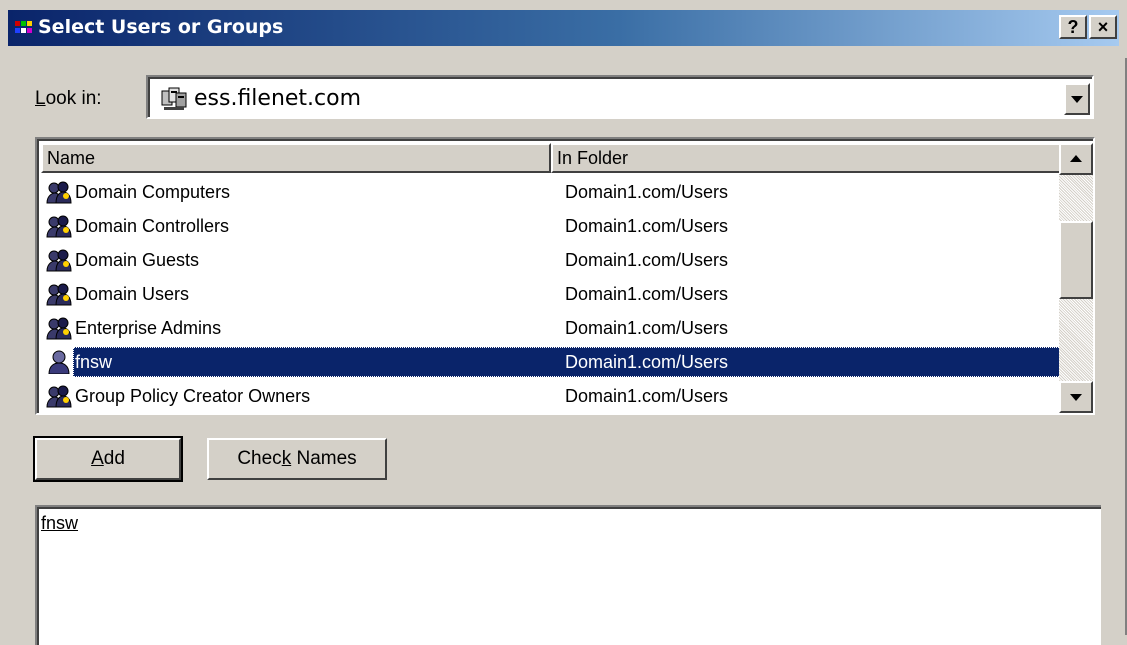 This screenshot has width=1127, height=645. I want to click on close-icon: ×, so click(1103, 27).